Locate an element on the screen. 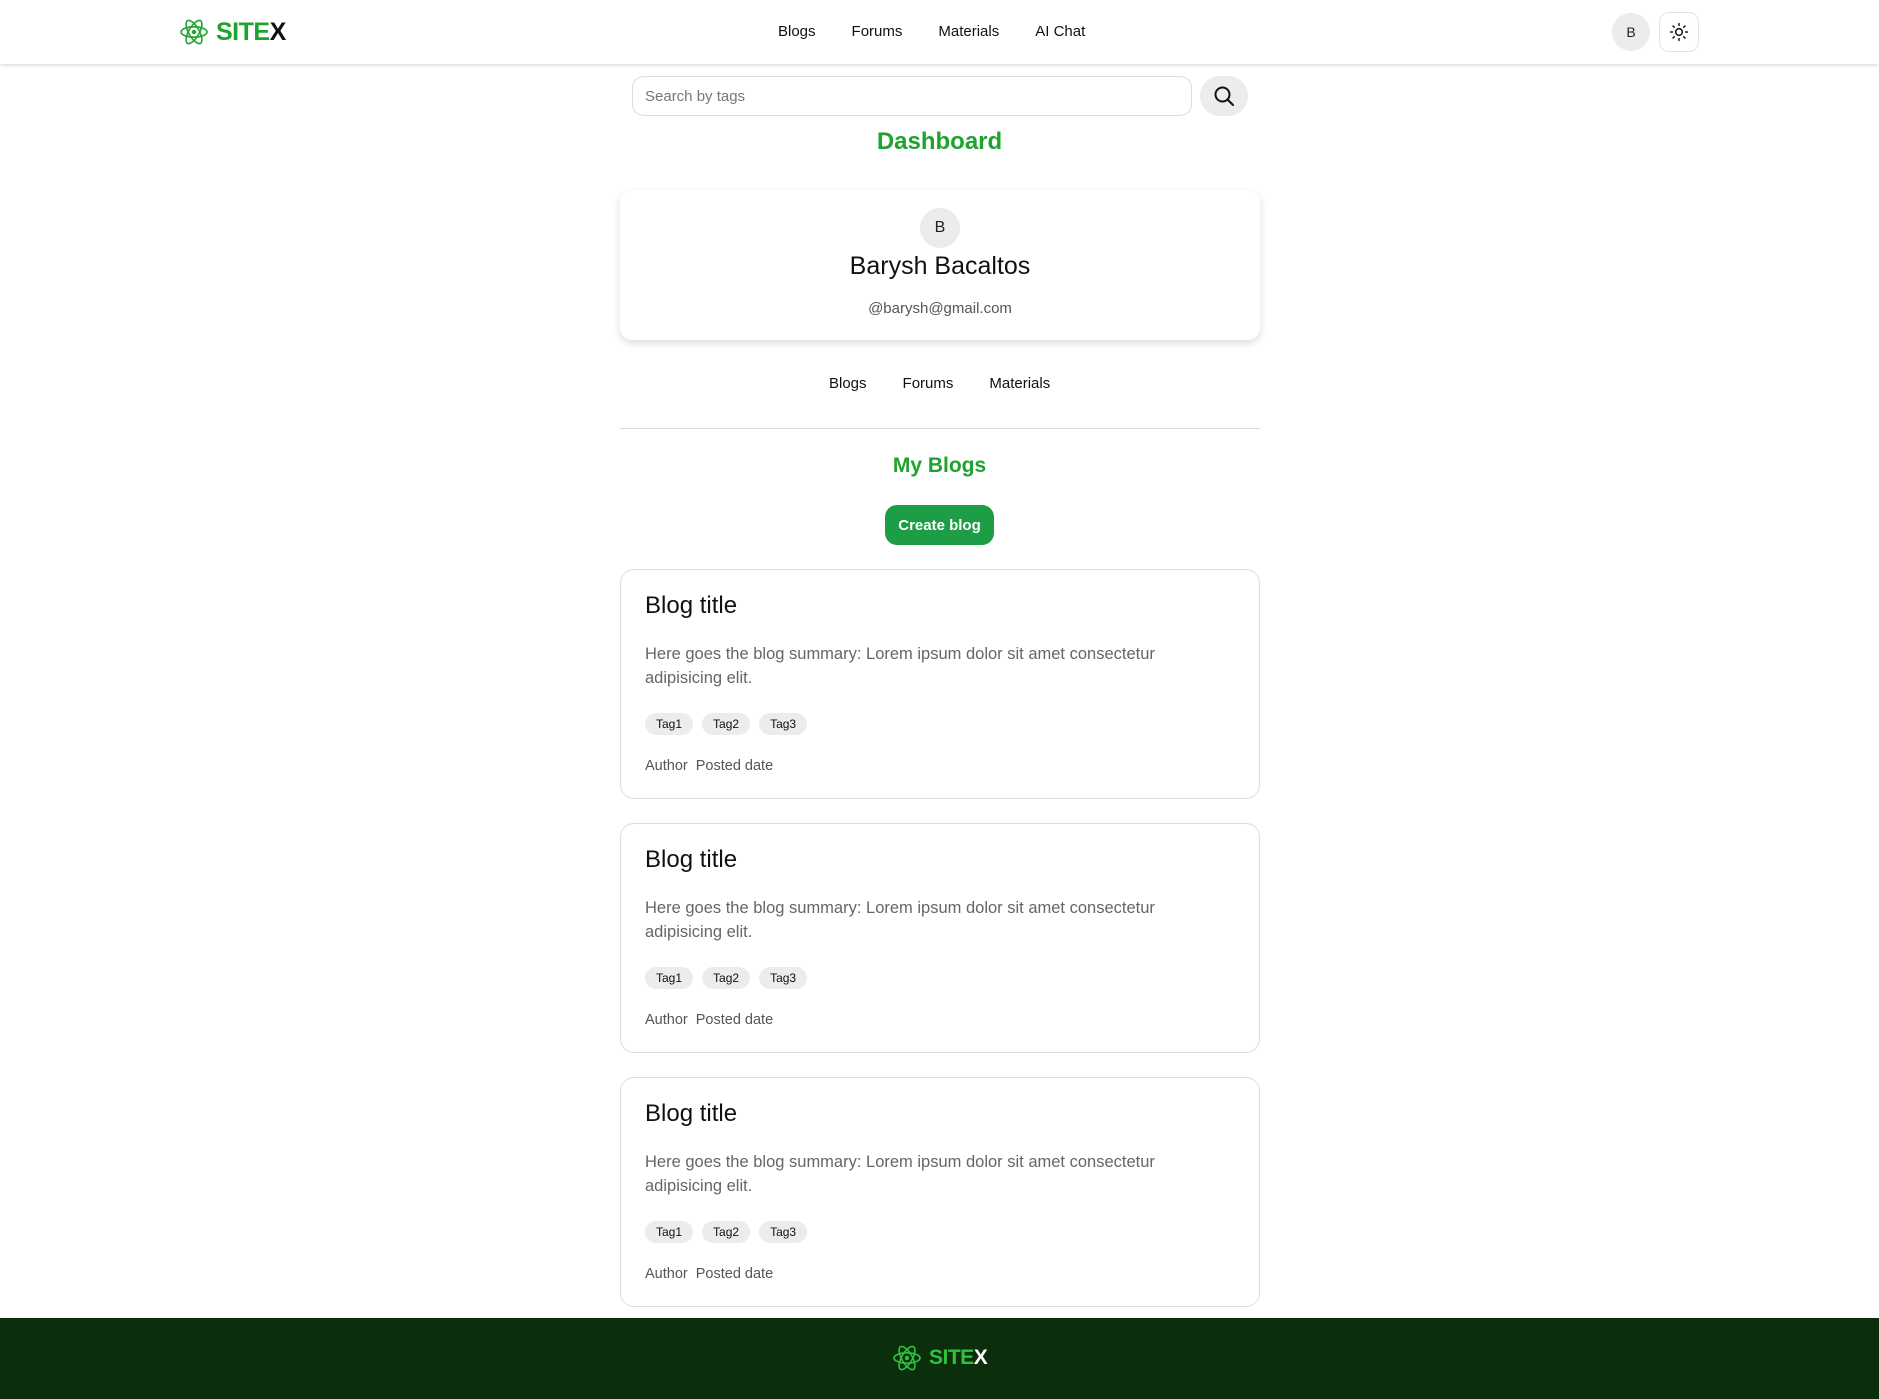 This screenshot has width=1879, height=1399. profile-name: Barysh Bacaltos is located at coordinates (940, 266).